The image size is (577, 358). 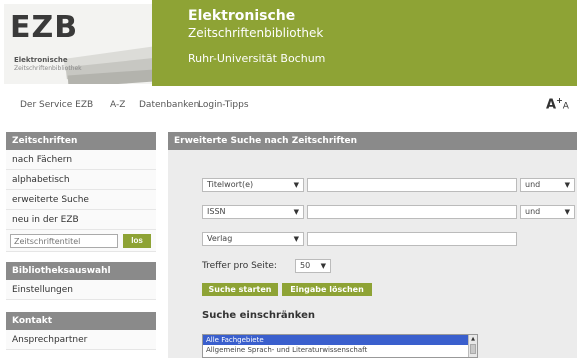 What do you see at coordinates (230, 184) in the screenshot?
I see `field-select-1-value: Titelwort(e)` at bounding box center [230, 184].